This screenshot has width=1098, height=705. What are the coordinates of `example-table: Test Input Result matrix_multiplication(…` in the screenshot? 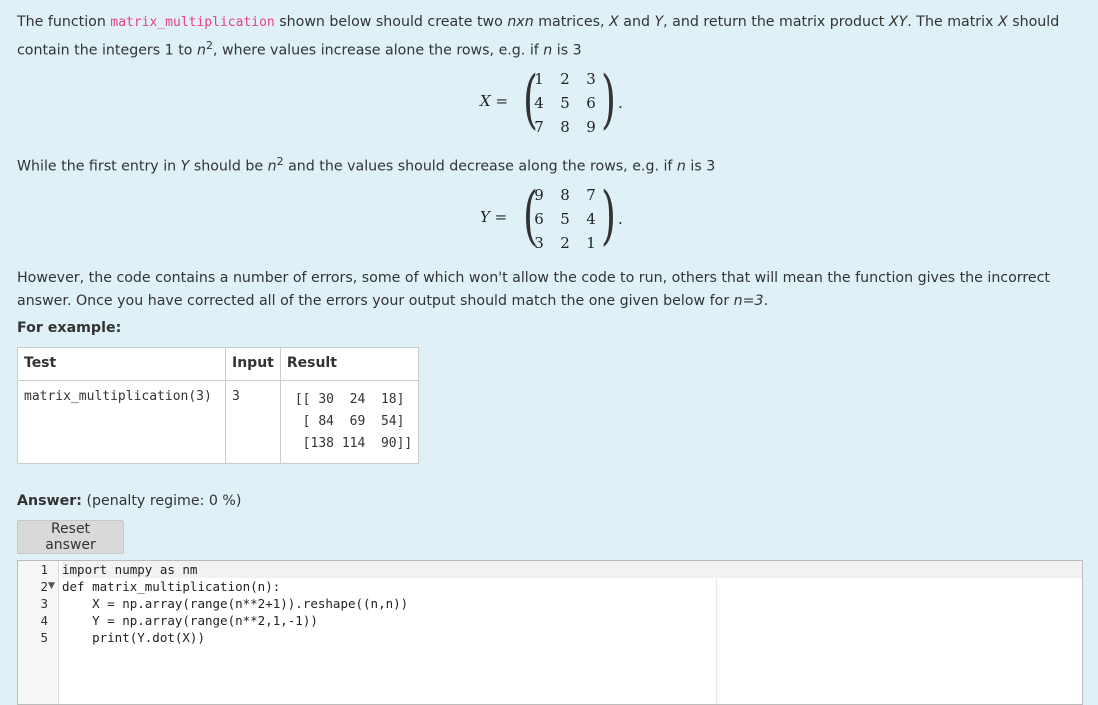 It's located at (218, 405).